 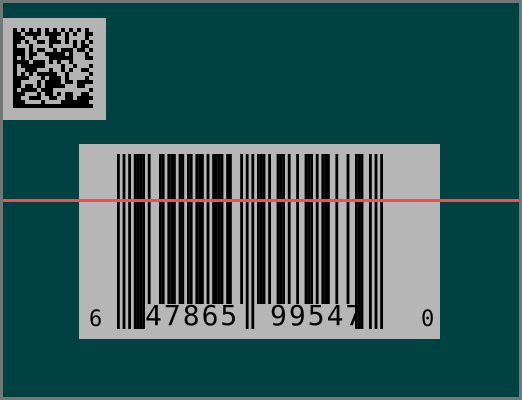 I want to click on barcode-check-digit: 0, so click(x=428, y=319).